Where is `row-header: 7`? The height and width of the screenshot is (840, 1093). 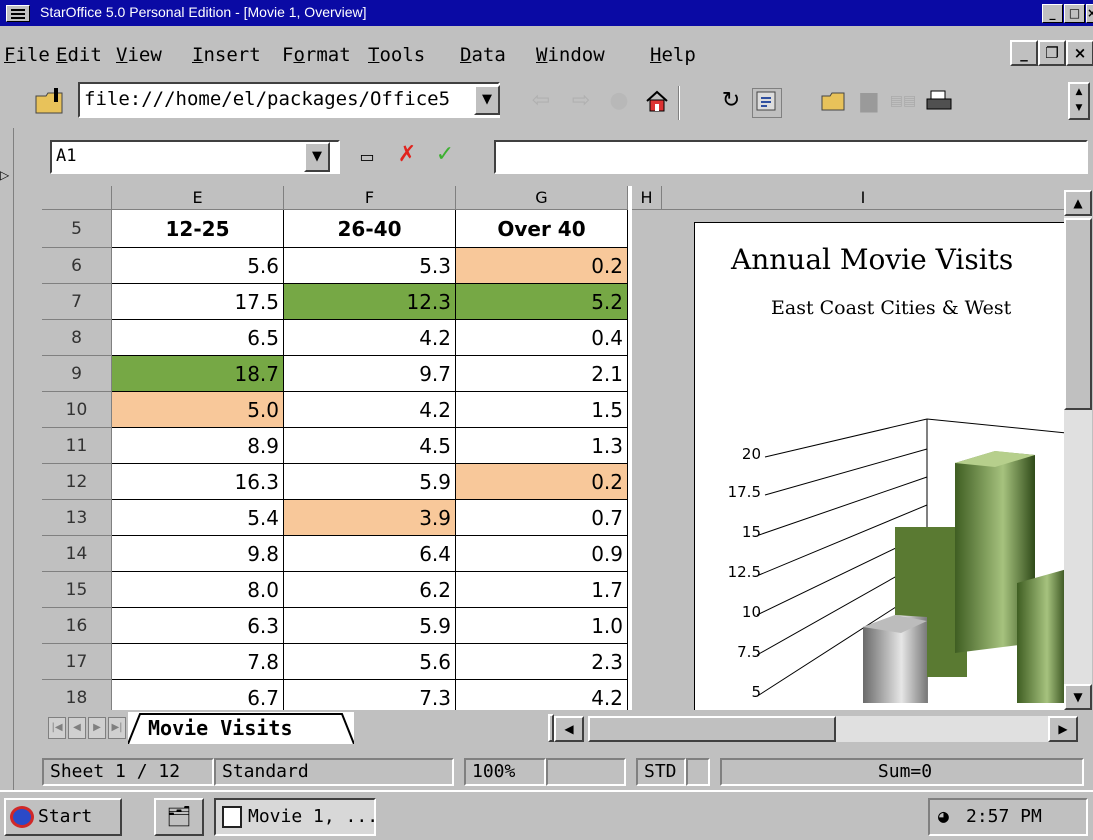 row-header: 7 is located at coordinates (77, 302).